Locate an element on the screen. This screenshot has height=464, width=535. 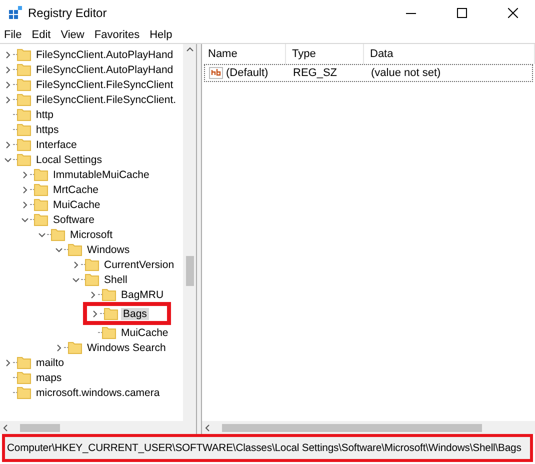
tree-item: ImmutableMuiCache is located at coordinates (101, 174).